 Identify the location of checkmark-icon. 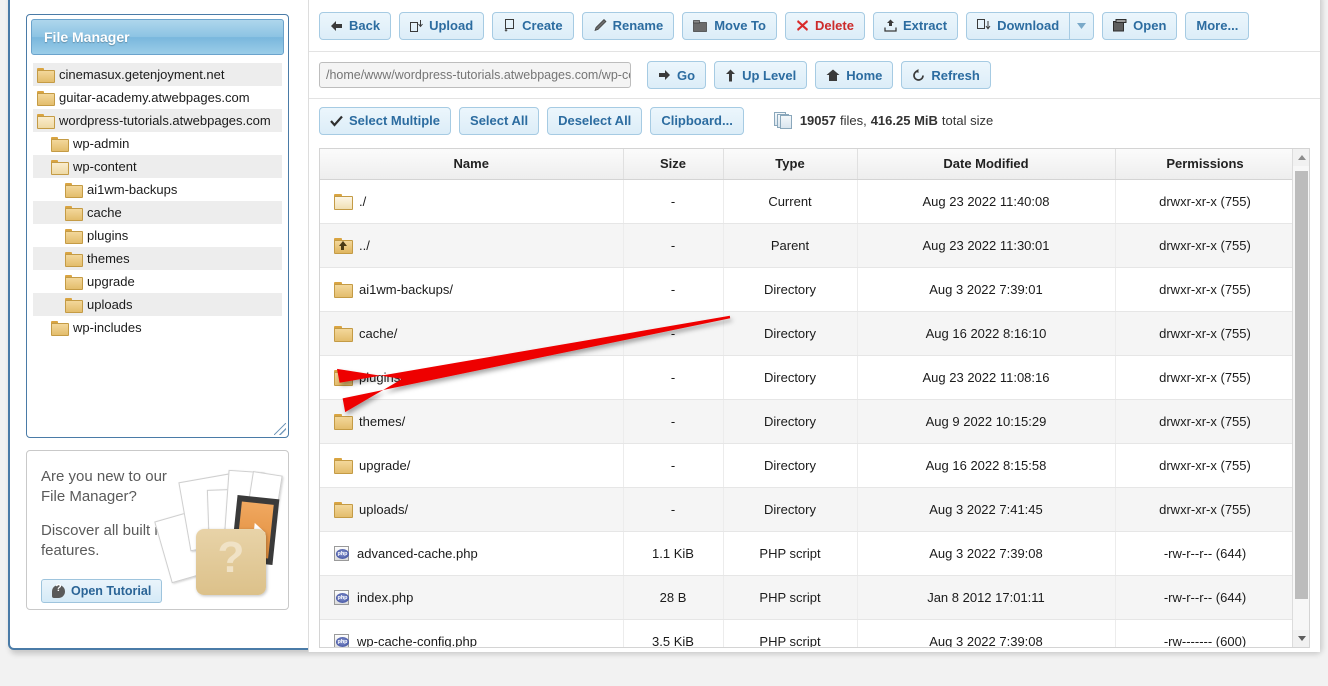
(336, 121).